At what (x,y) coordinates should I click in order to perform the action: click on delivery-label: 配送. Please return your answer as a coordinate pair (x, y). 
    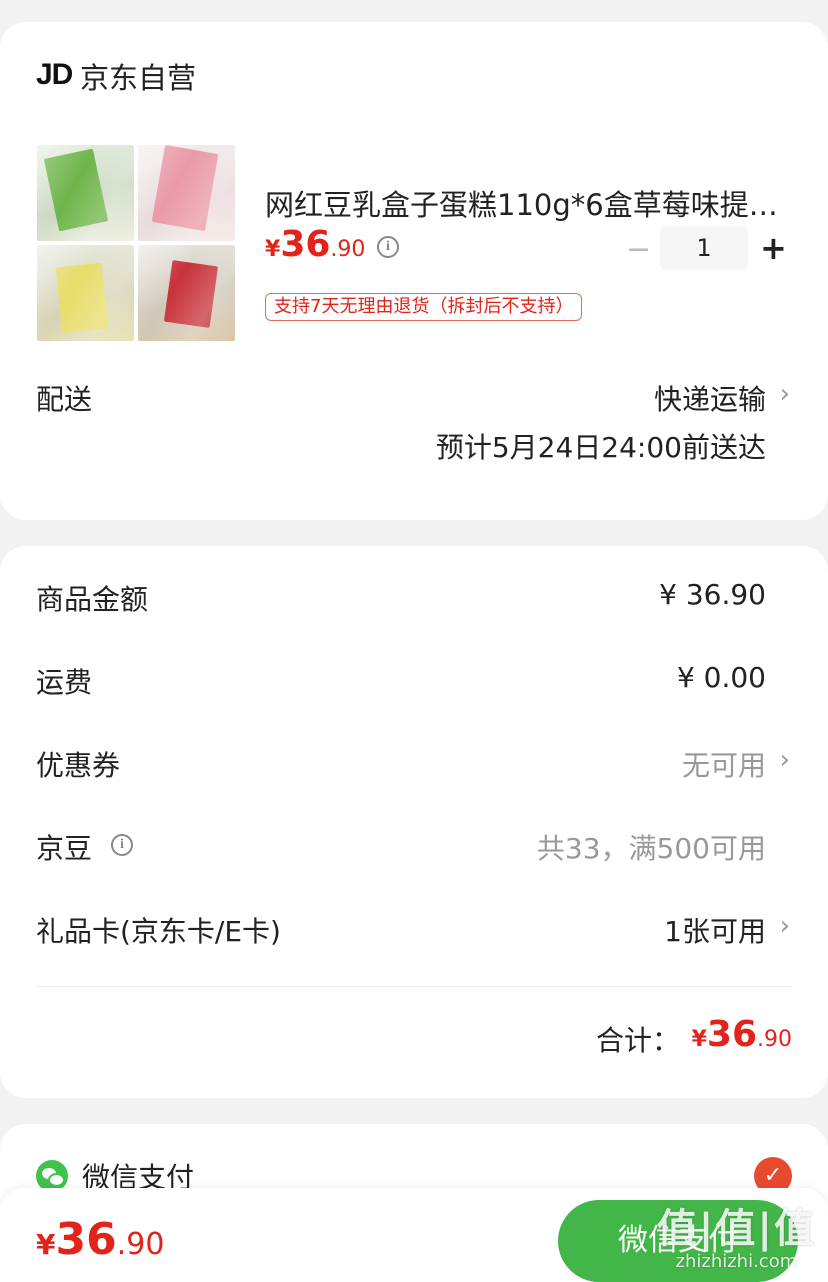
    Looking at the image, I should click on (64, 399).